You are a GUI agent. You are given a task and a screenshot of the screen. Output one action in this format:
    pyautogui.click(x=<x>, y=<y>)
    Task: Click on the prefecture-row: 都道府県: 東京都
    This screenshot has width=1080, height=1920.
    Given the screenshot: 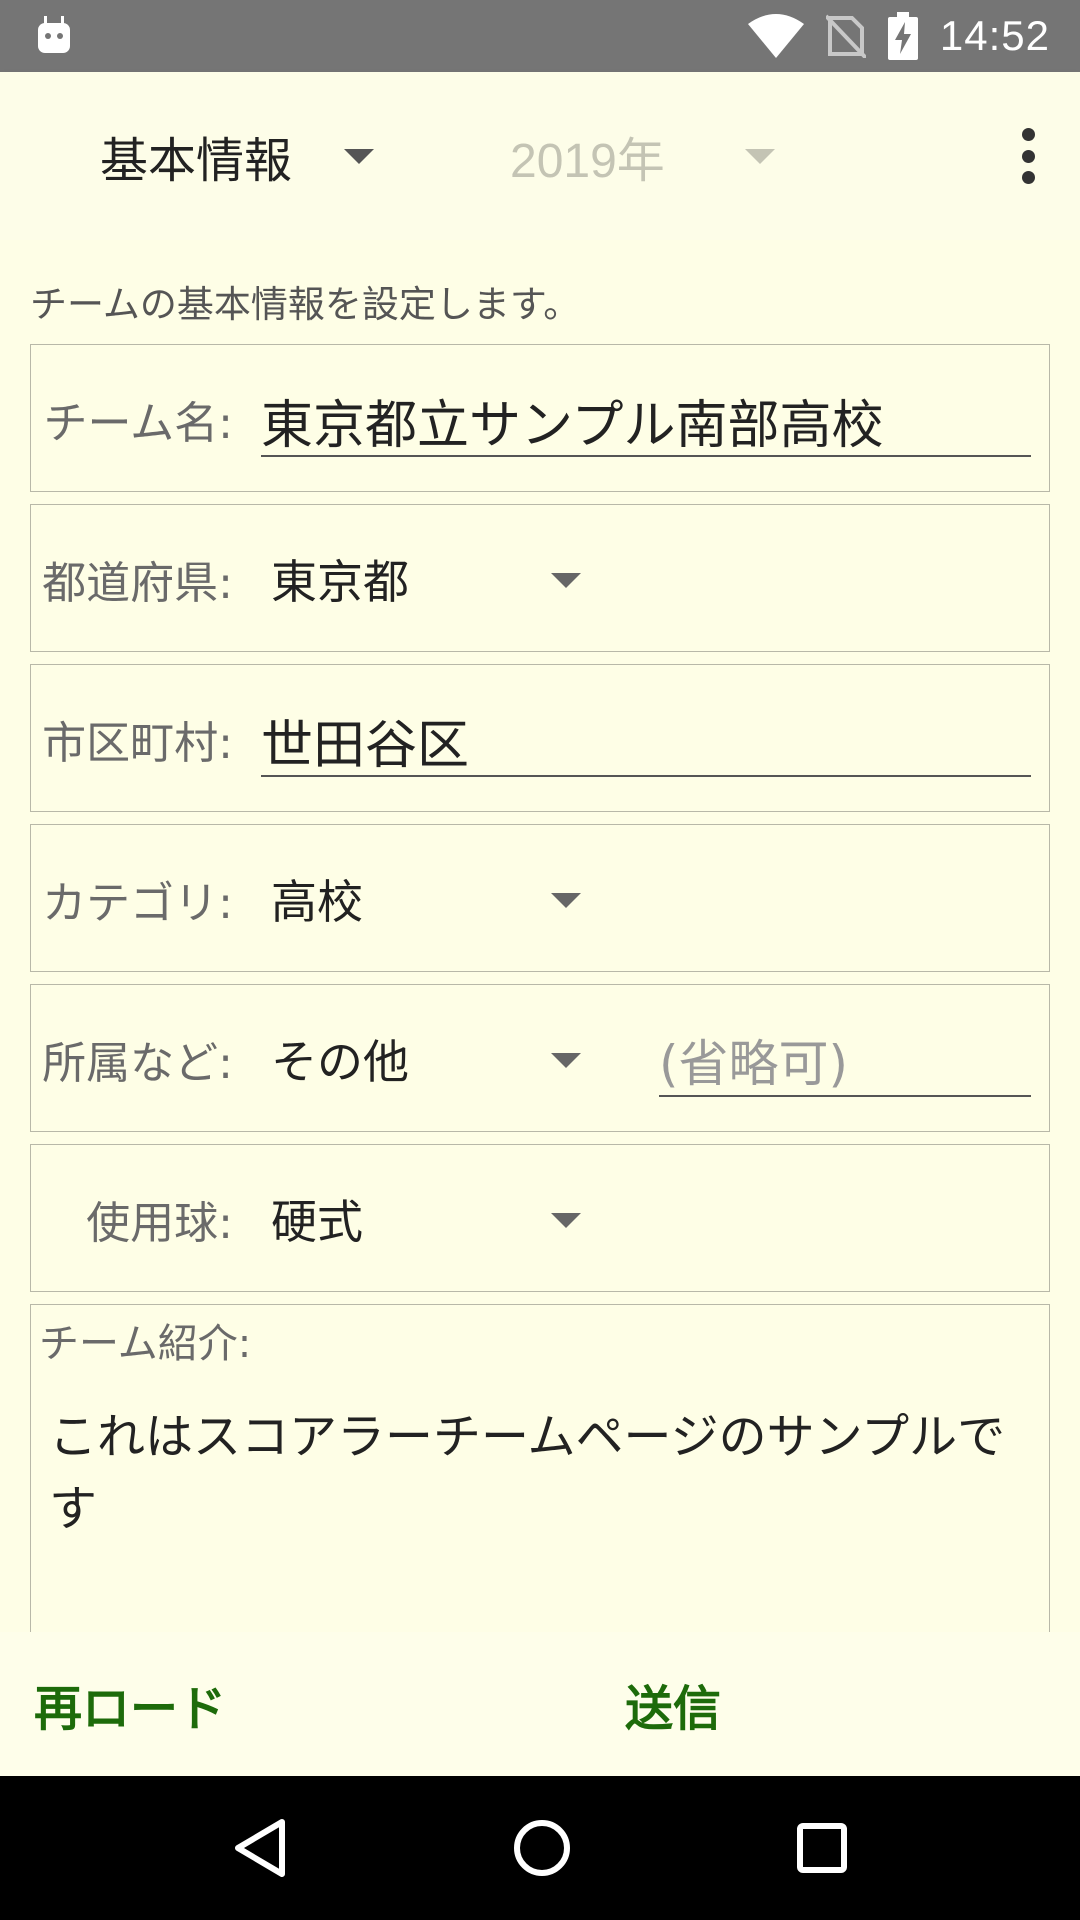 What is the action you would take?
    pyautogui.click(x=540, y=578)
    